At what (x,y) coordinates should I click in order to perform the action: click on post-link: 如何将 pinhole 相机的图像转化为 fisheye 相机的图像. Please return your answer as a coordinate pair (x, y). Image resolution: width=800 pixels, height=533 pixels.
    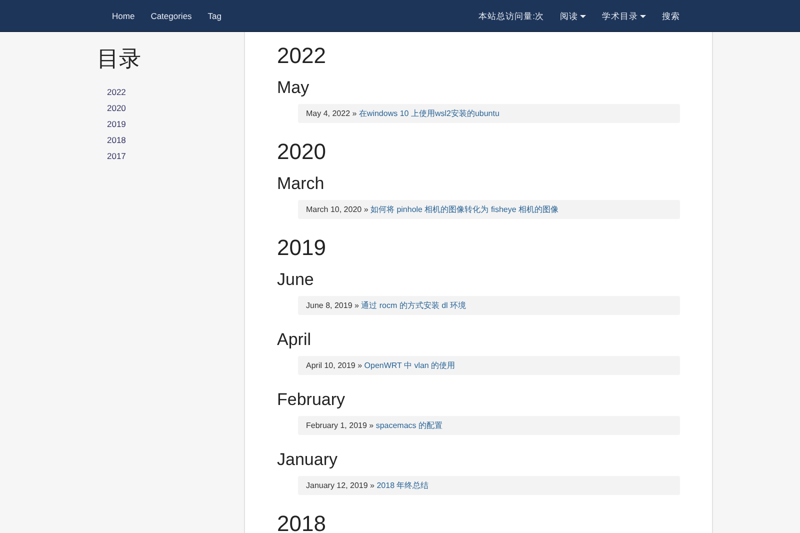
    Looking at the image, I should click on (464, 209).